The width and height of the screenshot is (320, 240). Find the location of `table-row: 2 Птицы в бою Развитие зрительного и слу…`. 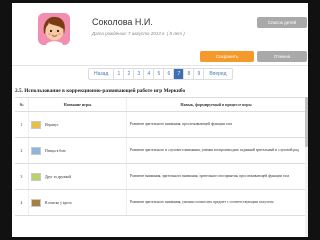

table-row: 2 Птицы в бою Развитие зрительного и слу… is located at coordinates (160, 151).